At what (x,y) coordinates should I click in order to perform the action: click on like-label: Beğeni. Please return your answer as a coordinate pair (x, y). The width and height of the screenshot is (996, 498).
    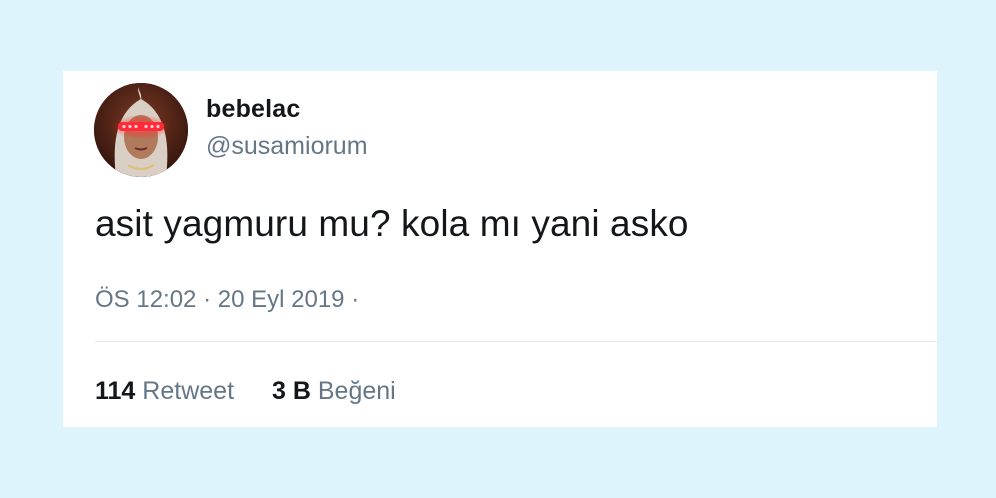
    Looking at the image, I should click on (356, 391).